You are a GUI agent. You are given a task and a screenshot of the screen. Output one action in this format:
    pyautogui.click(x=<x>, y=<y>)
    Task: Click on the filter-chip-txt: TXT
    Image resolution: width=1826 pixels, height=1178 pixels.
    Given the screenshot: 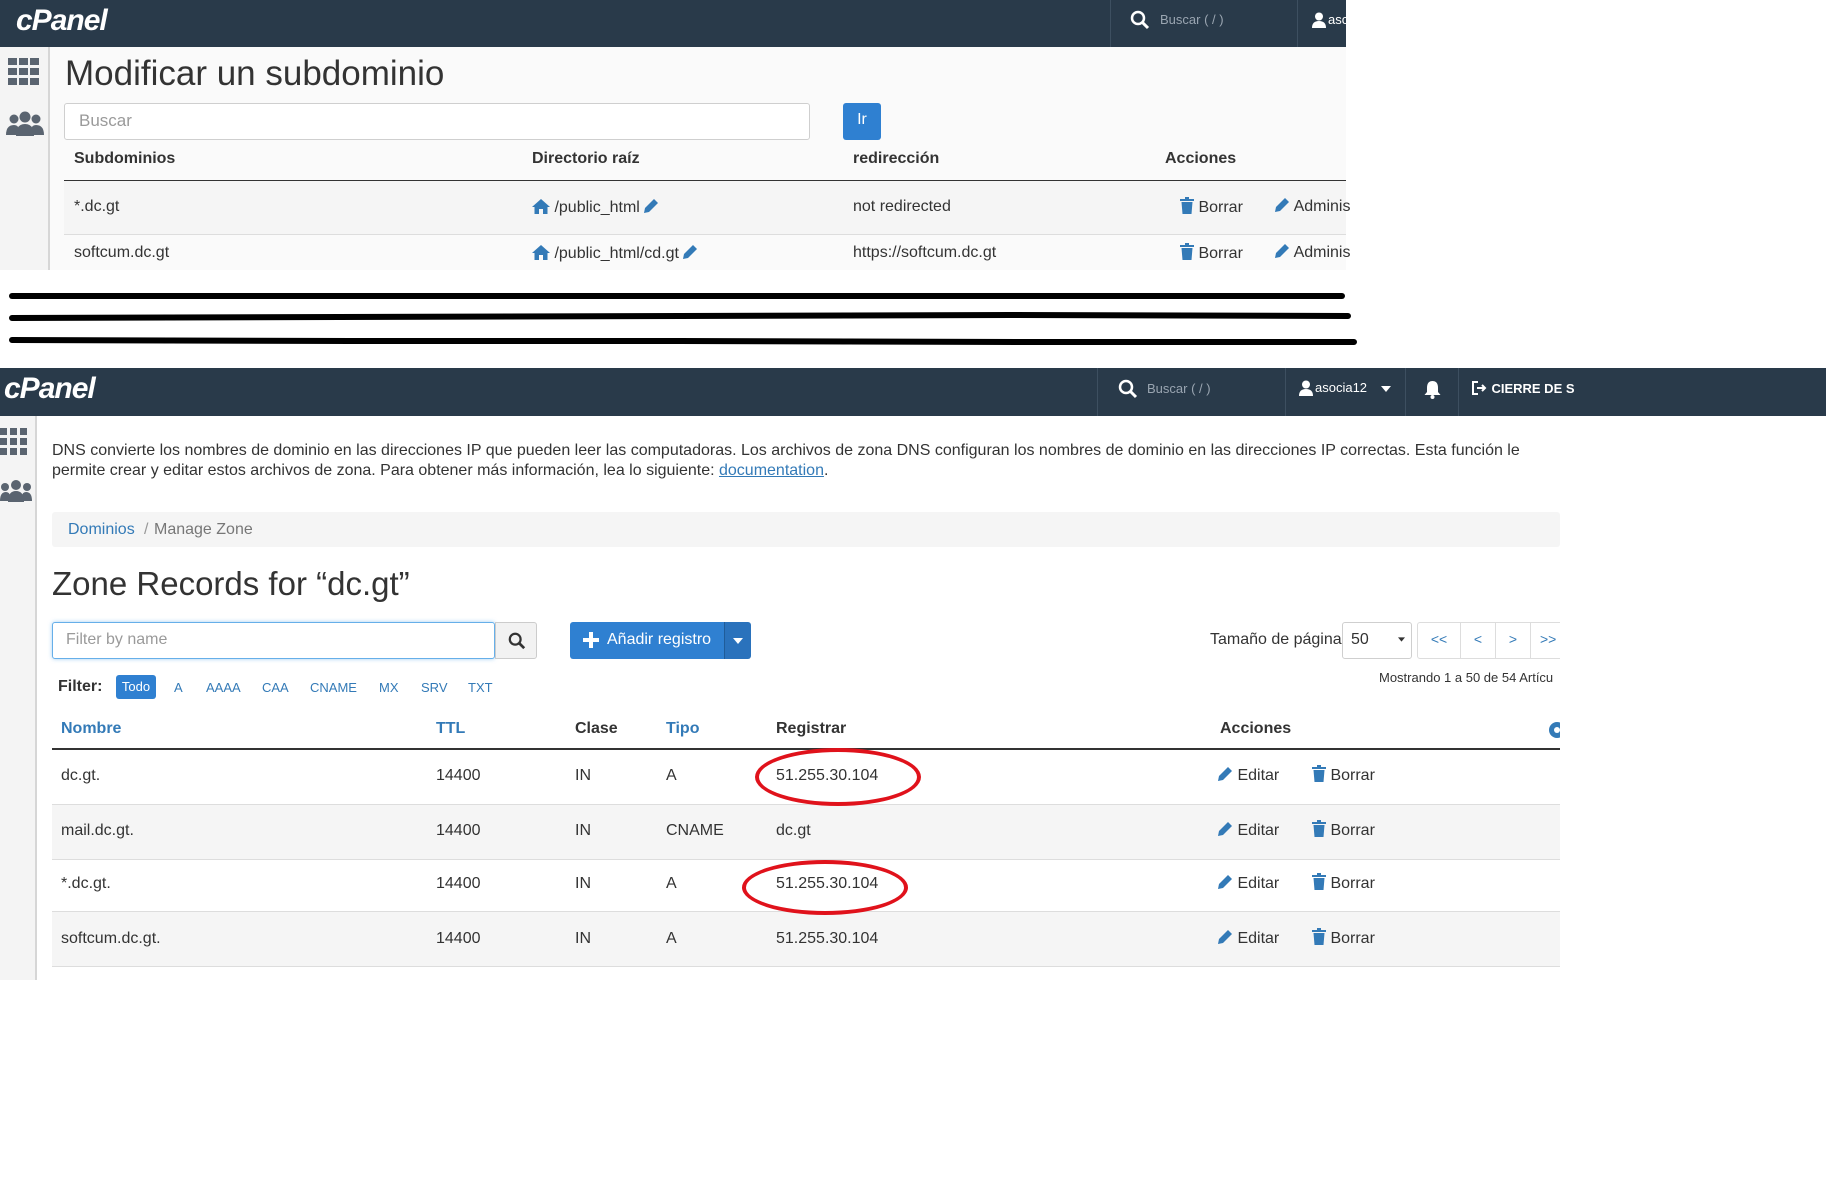 What is the action you would take?
    pyautogui.click(x=480, y=687)
    